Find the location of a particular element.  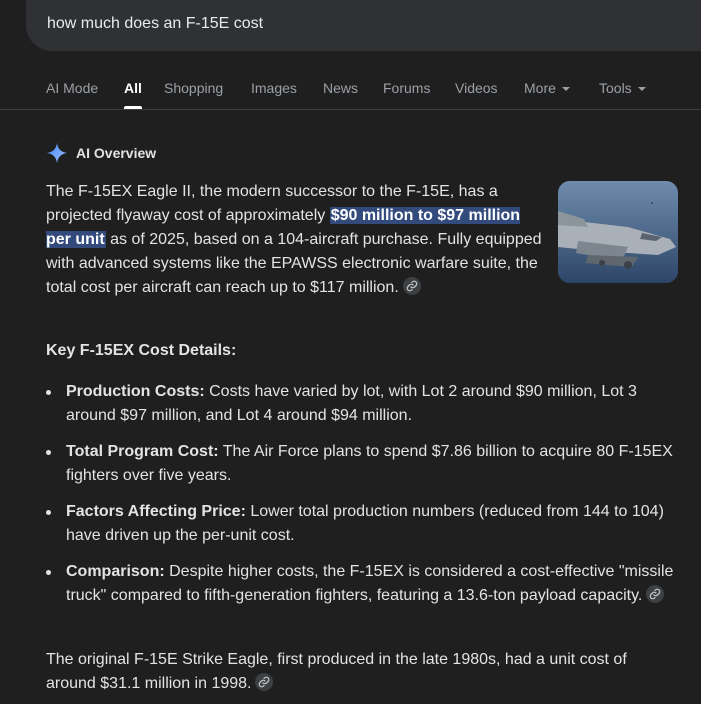

tab-videos: Videos is located at coordinates (476, 88).